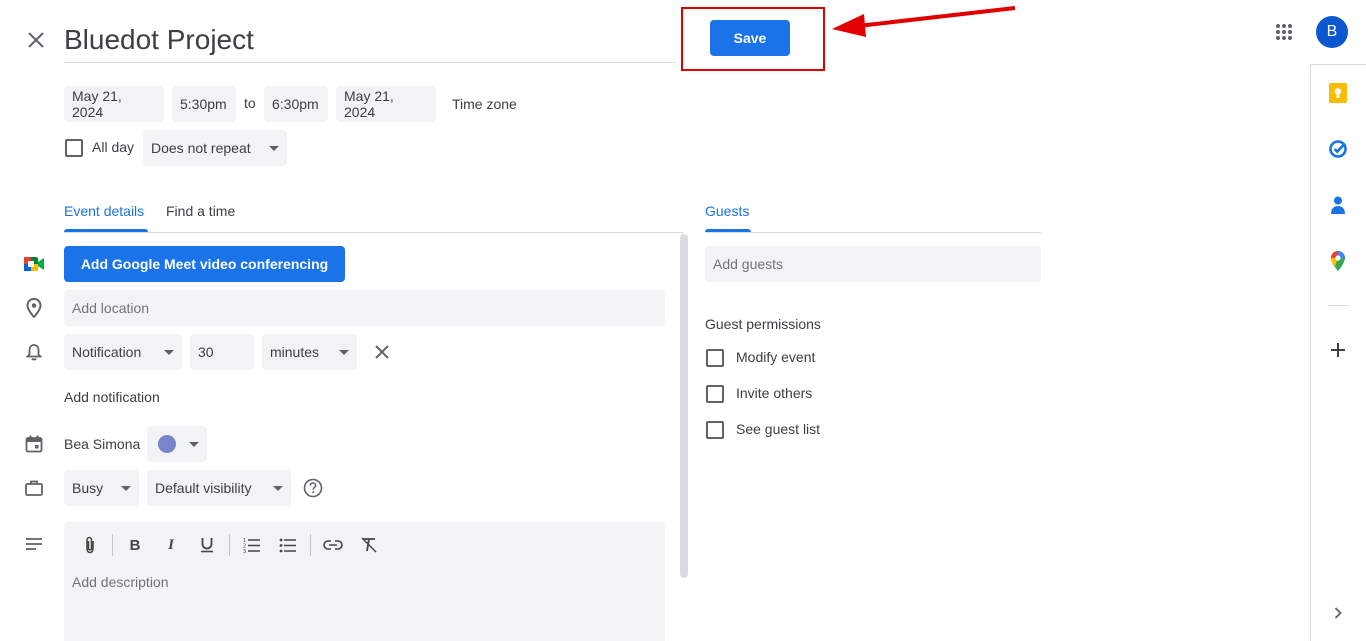 This screenshot has height=641, width=1366. I want to click on end-date-chip: May 21, 2024, so click(386, 104).